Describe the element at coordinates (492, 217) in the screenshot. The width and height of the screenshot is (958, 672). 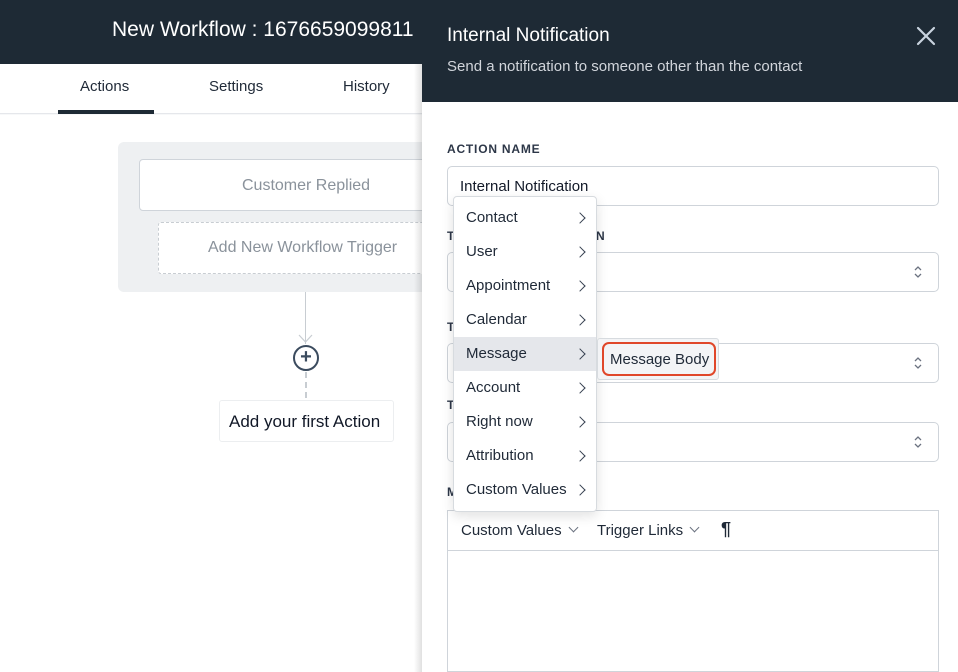
I see `menu-item-label: Contact` at that location.